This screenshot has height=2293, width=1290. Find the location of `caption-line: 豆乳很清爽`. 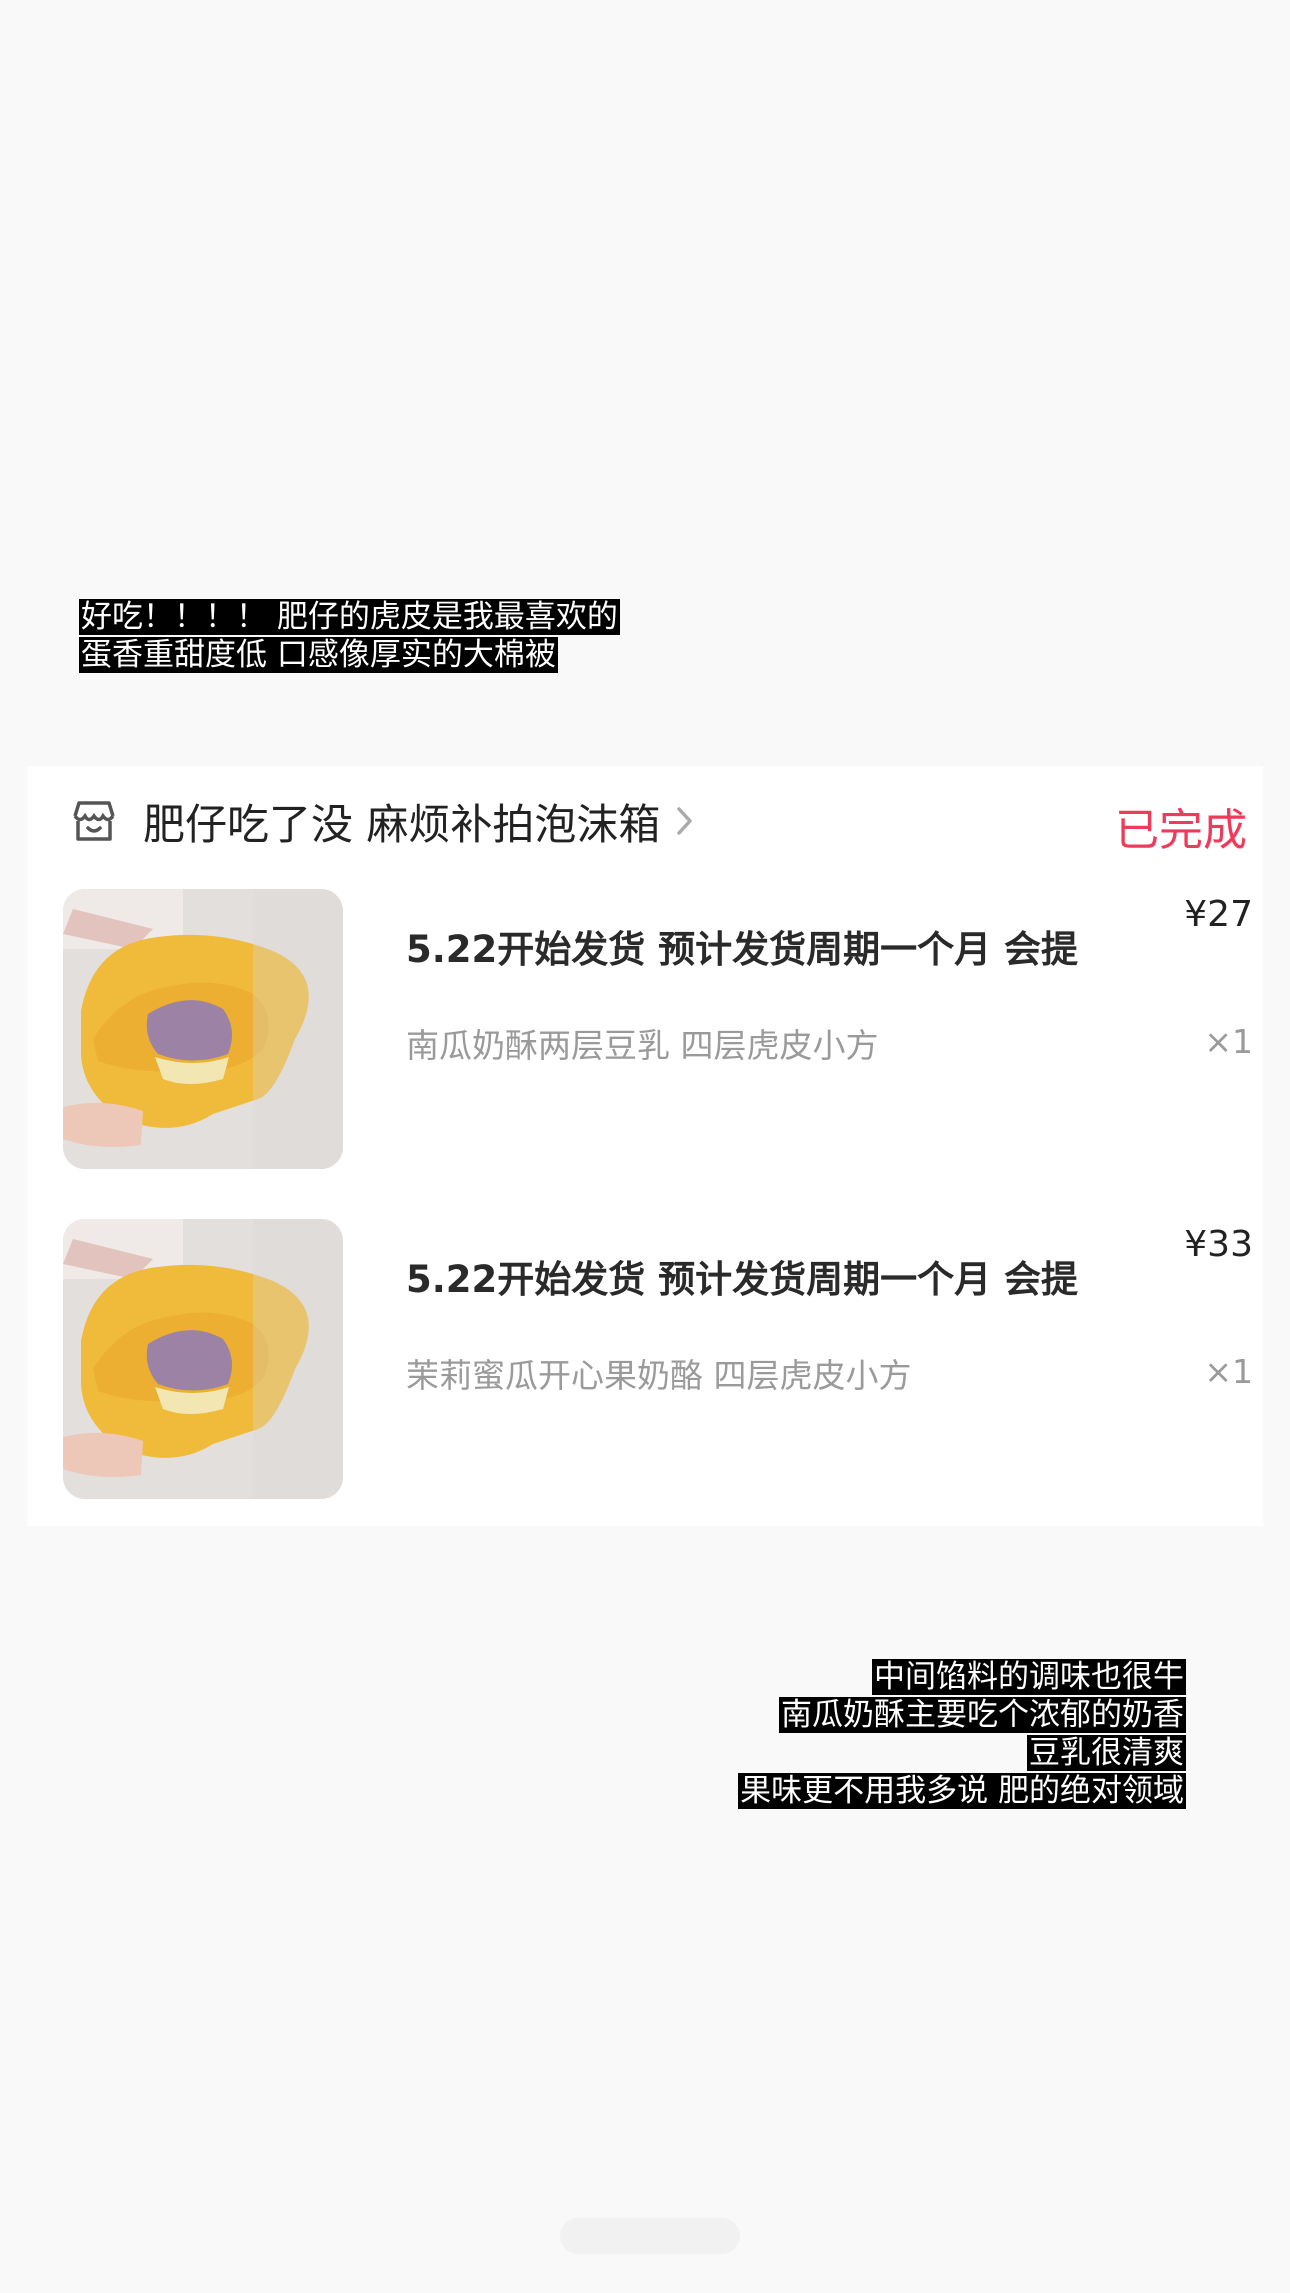

caption-line: 豆乳很清爽 is located at coordinates (1106, 1753).